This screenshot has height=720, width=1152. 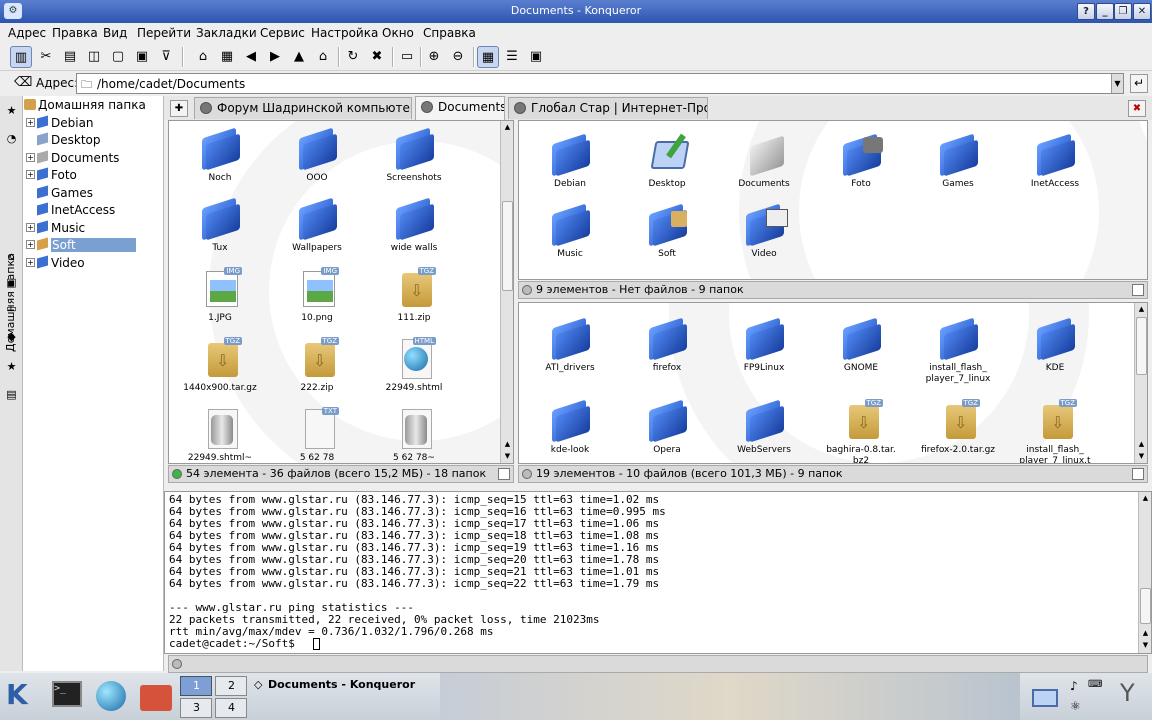 What do you see at coordinates (220, 300) in the screenshot?
I see `item-1-jpg: IMG 1.JPG` at bounding box center [220, 300].